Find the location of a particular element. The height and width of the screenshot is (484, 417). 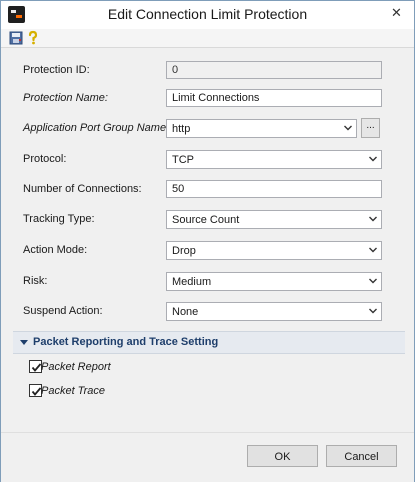

protection-id-label: Protection ID: is located at coordinates (56, 70).